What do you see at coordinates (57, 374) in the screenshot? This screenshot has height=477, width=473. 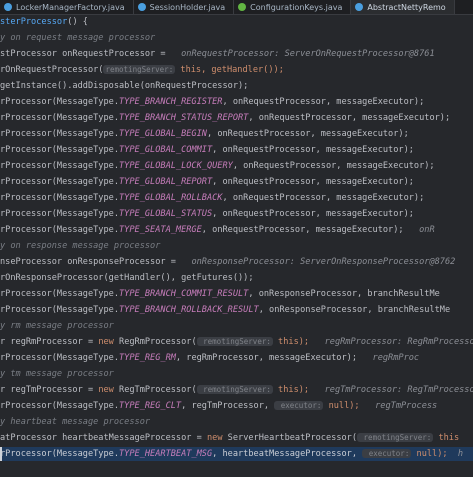 I see `code-token: y tm message processor` at bounding box center [57, 374].